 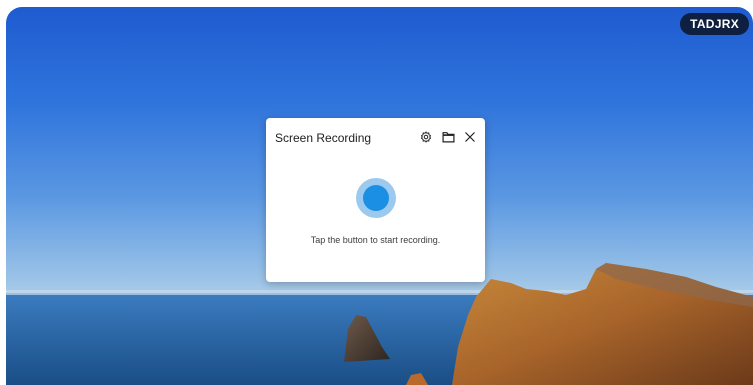 What do you see at coordinates (470, 137) in the screenshot?
I see `close-icon` at bounding box center [470, 137].